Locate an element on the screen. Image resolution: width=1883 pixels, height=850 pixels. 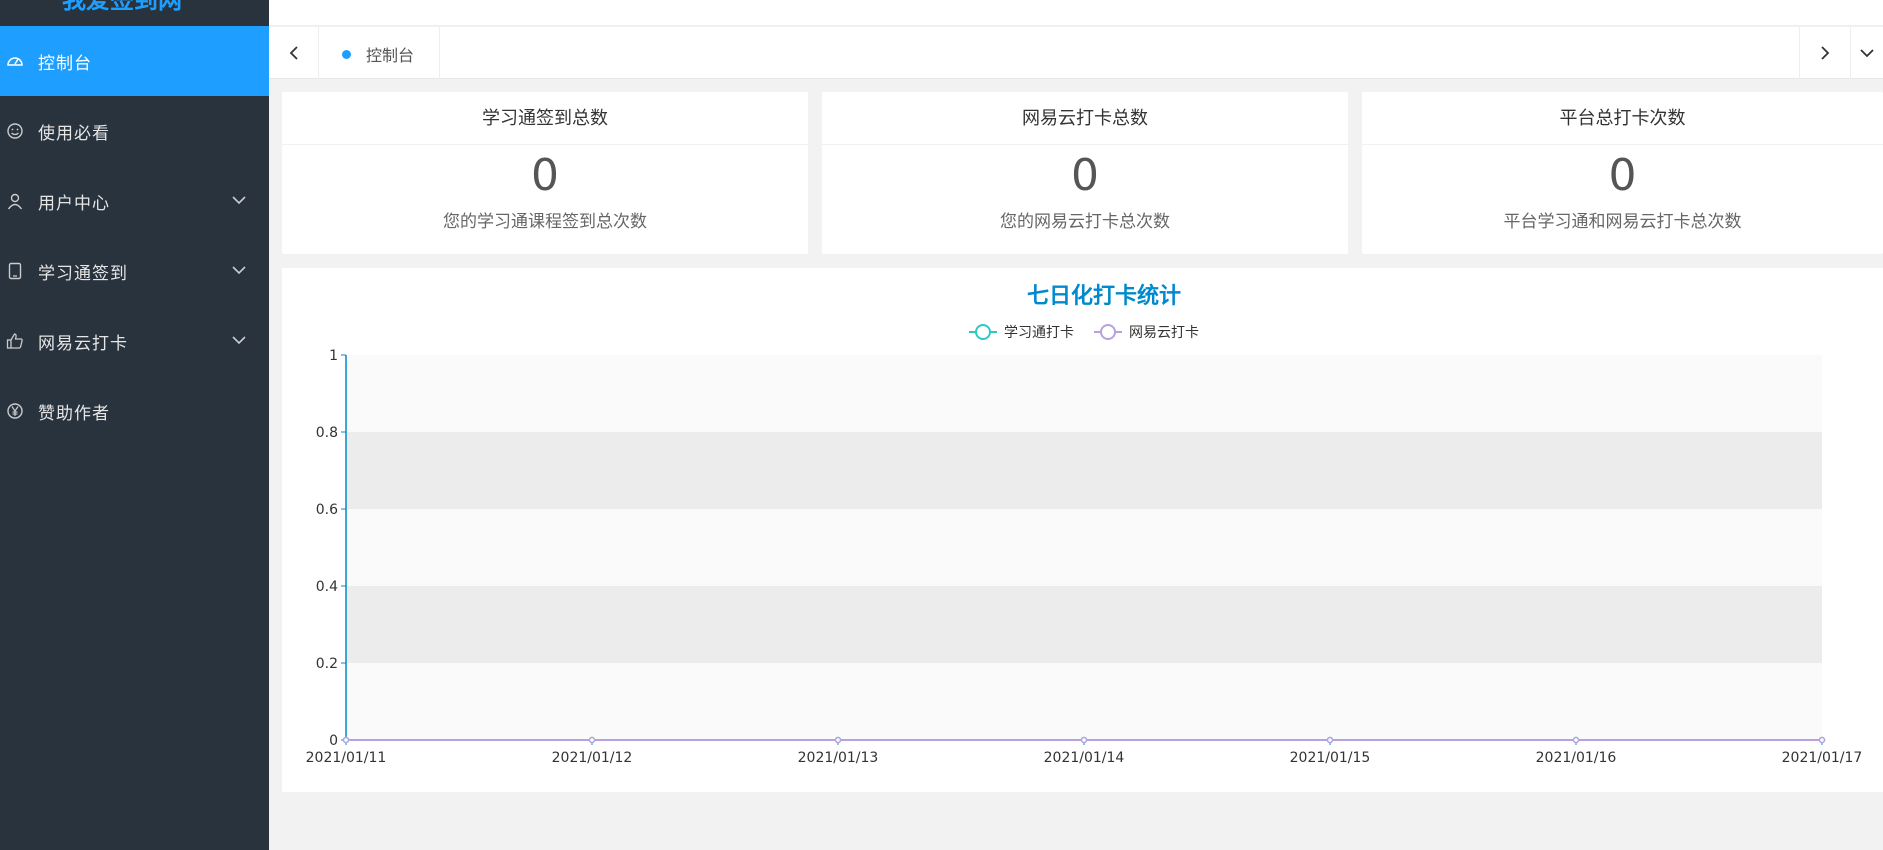
sidebar-item-guide: 使用必看 is located at coordinates (134, 131).